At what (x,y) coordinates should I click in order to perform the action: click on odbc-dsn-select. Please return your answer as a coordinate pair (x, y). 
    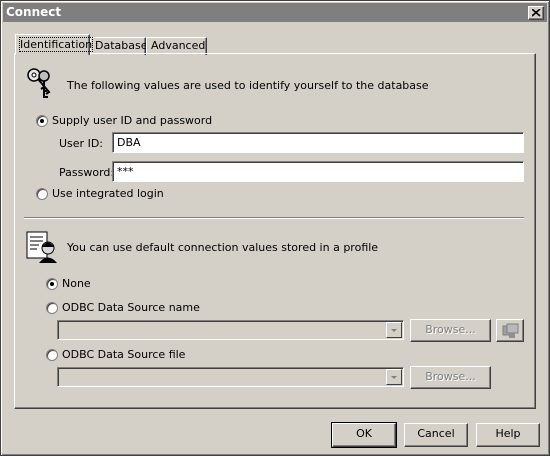
    Looking at the image, I should click on (230, 330).